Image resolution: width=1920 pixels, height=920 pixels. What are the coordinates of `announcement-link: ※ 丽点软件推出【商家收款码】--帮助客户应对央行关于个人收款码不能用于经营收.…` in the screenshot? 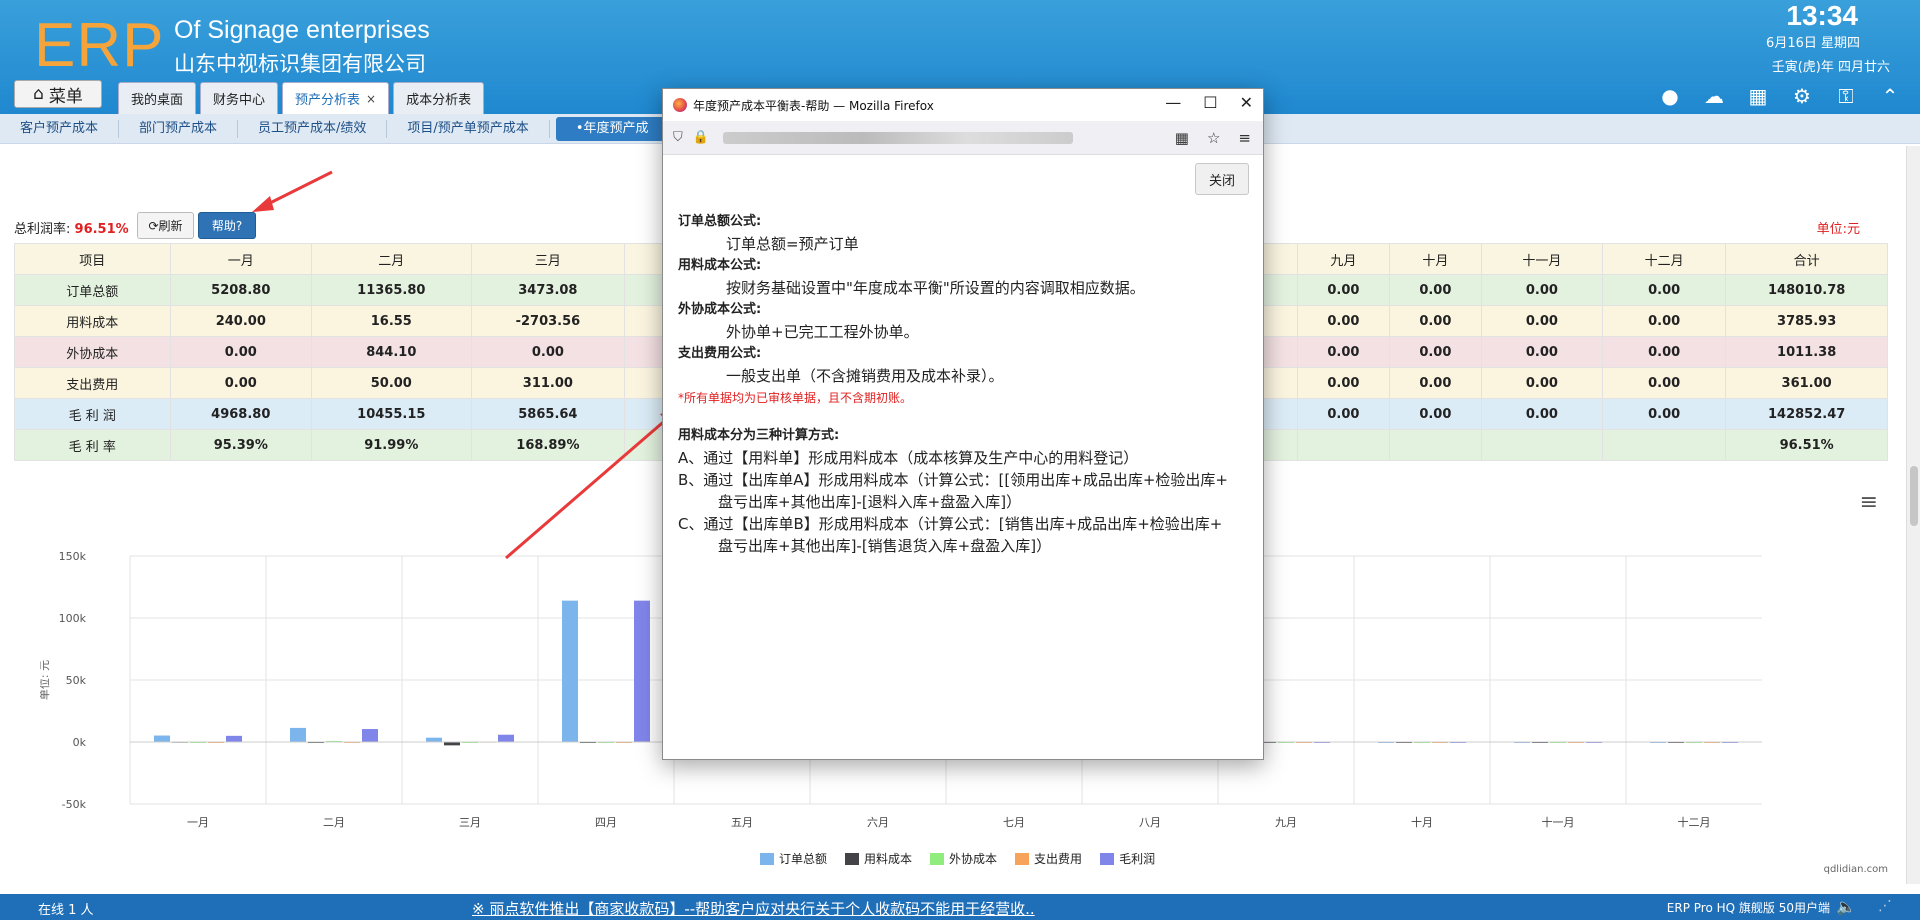 It's located at (753, 908).